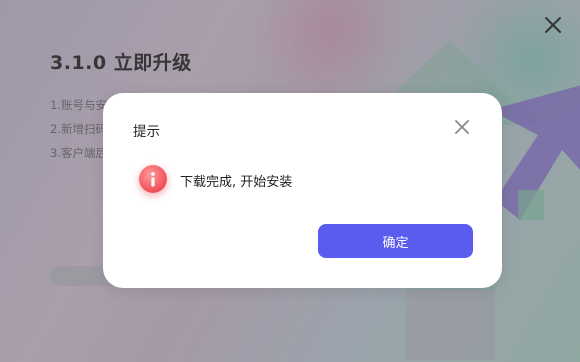  I want to click on dialog-title: 提示, so click(146, 132).